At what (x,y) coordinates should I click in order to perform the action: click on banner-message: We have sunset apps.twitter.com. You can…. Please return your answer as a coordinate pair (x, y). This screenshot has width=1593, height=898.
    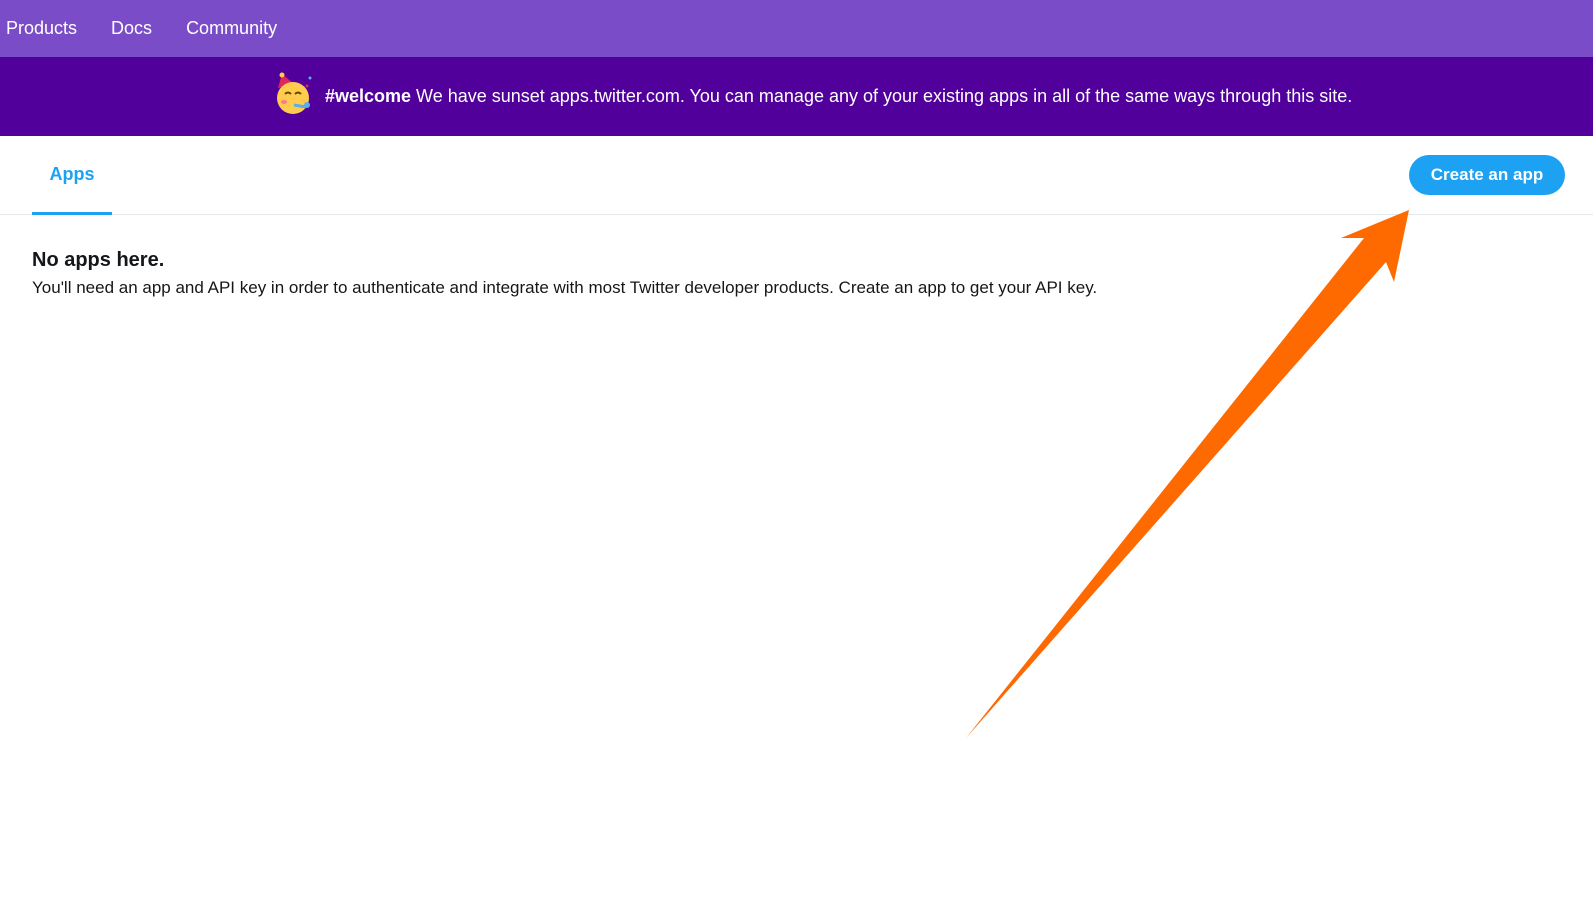
    Looking at the image, I should click on (884, 96).